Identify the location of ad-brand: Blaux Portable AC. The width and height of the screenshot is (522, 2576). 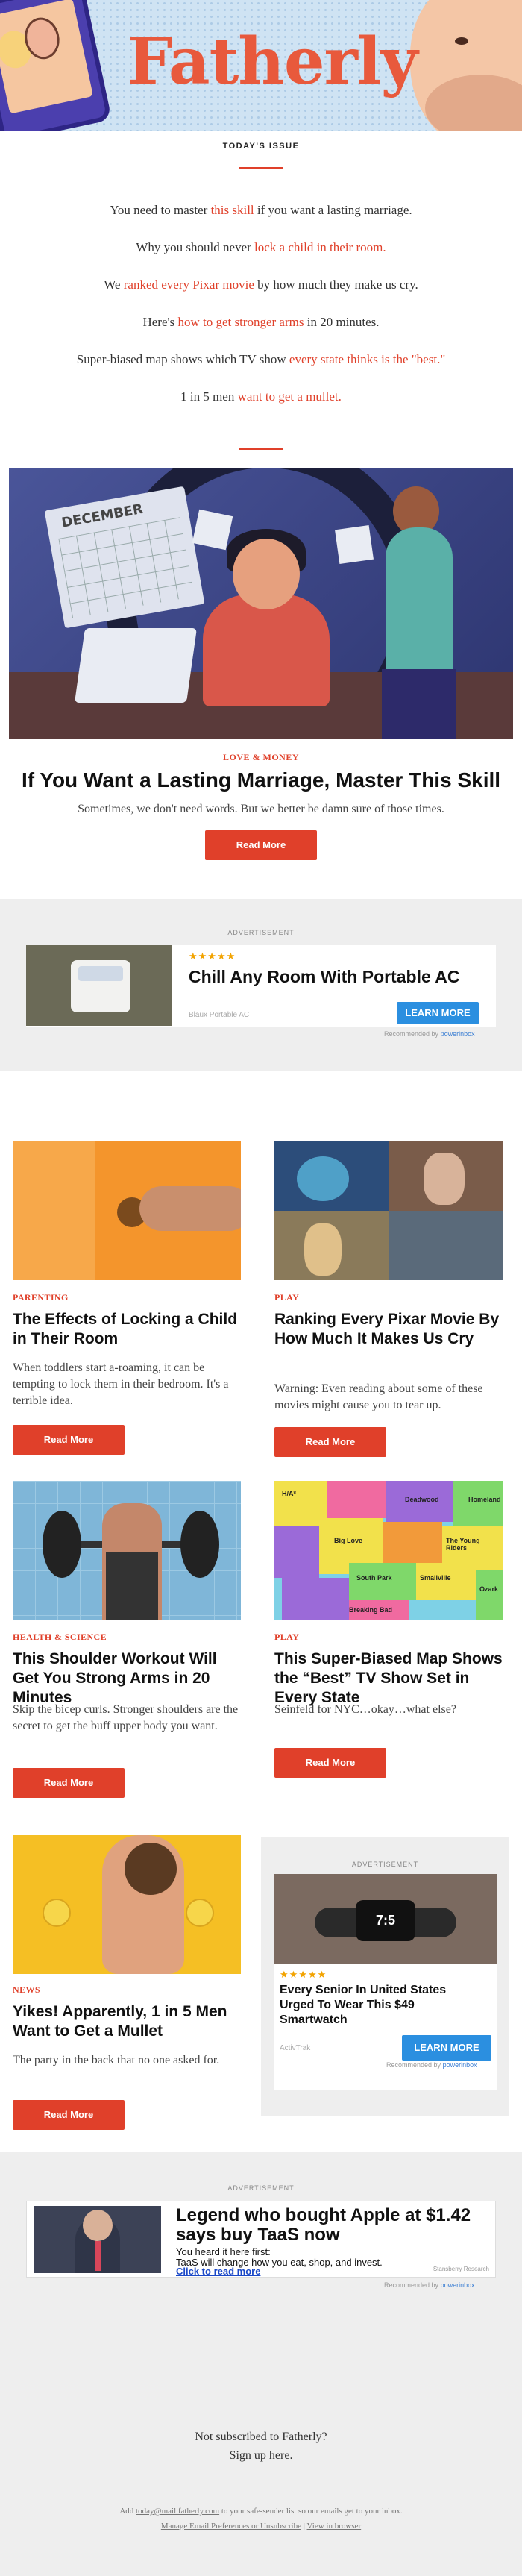
(219, 1015).